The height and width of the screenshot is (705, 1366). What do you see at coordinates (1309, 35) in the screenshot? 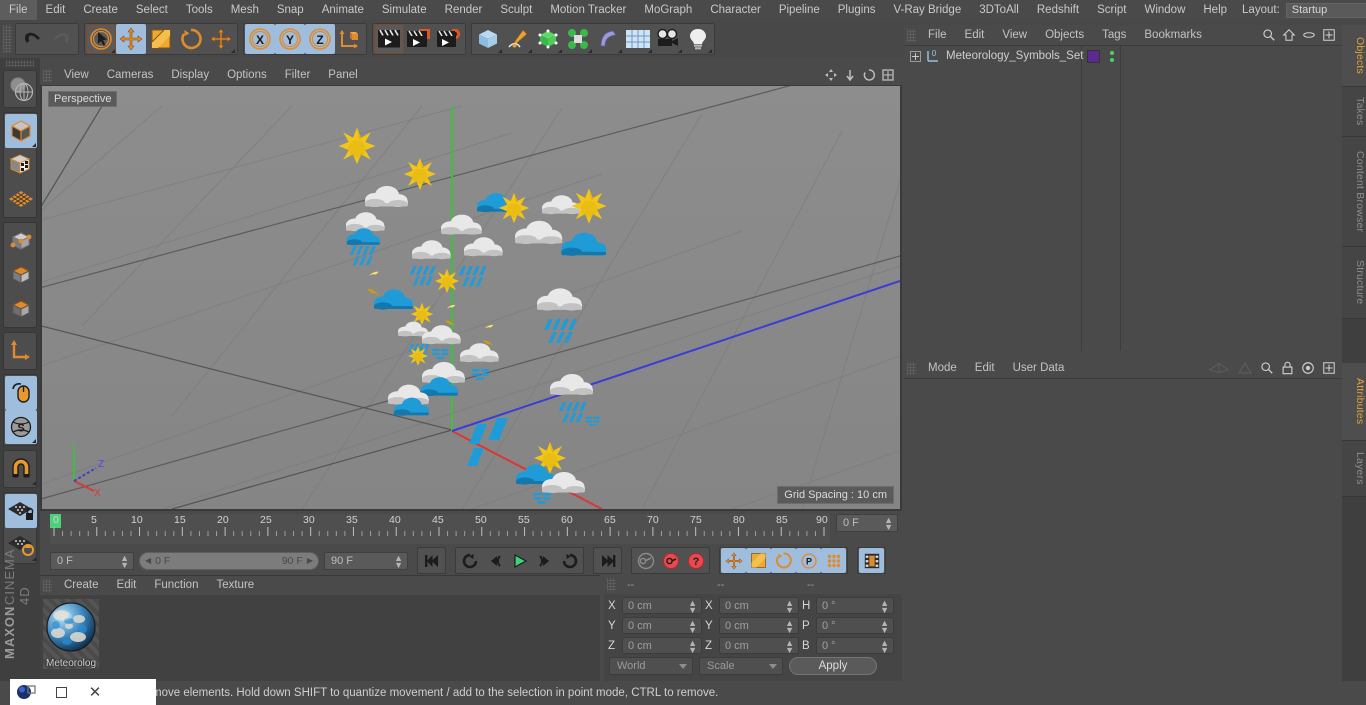
I see `minimize-panel-icon` at bounding box center [1309, 35].